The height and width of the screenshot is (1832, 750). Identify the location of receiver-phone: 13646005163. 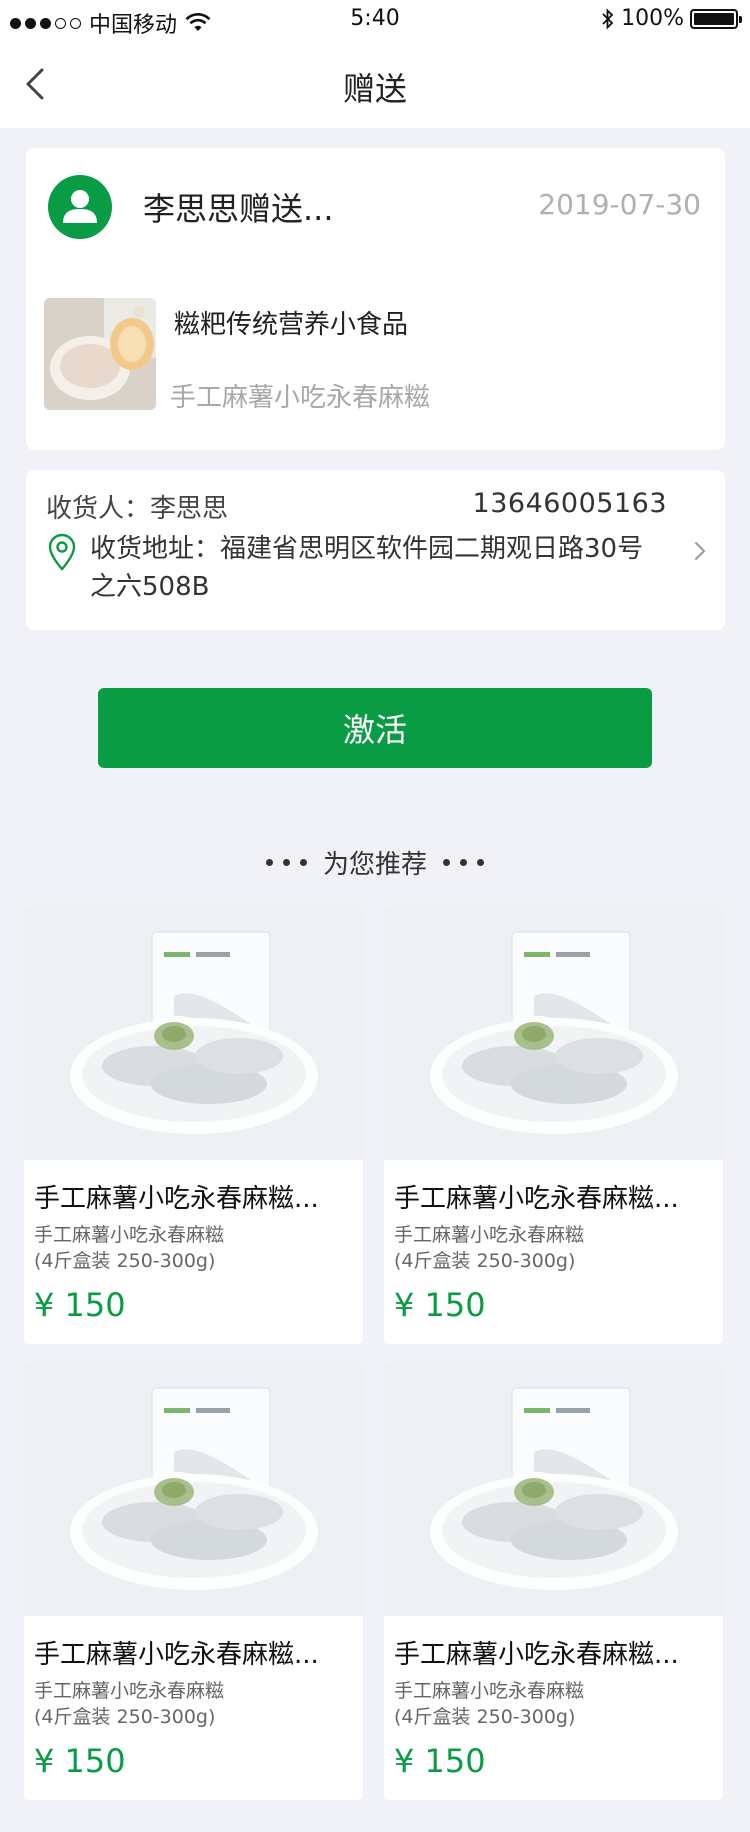
(569, 503).